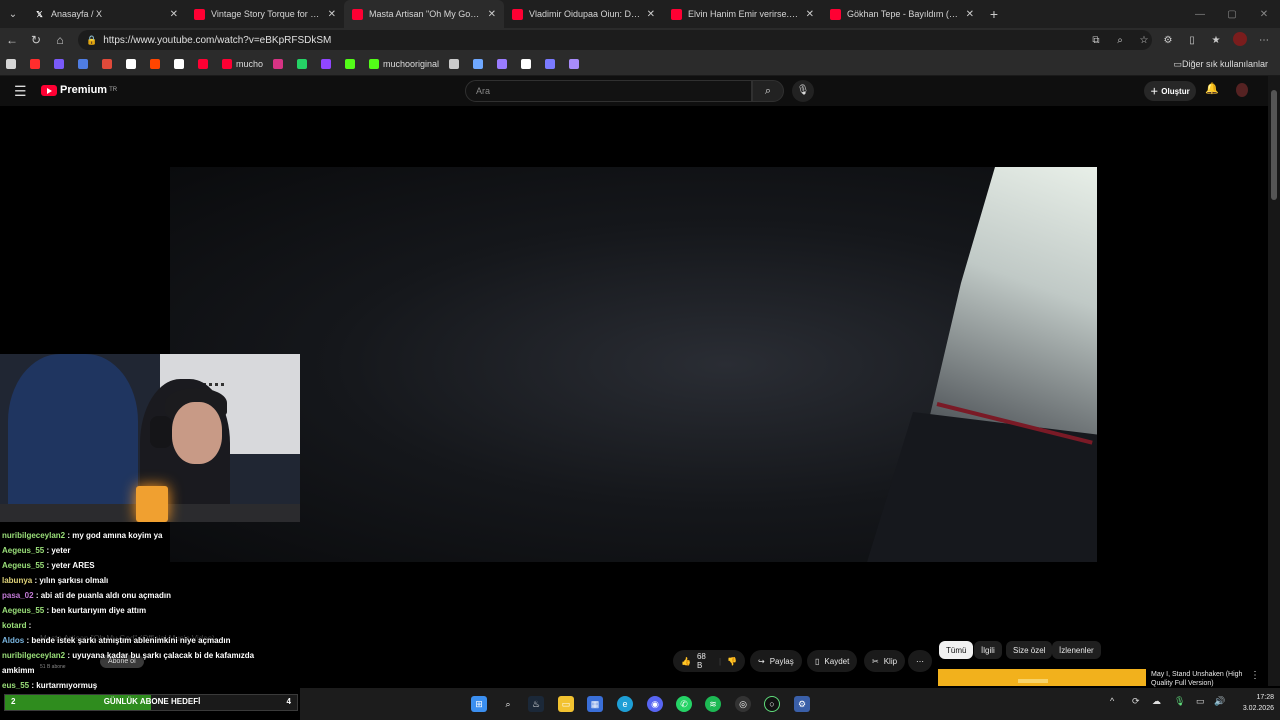  What do you see at coordinates (1264, 14) in the screenshot?
I see `close-window-icon: ✕` at bounding box center [1264, 14].